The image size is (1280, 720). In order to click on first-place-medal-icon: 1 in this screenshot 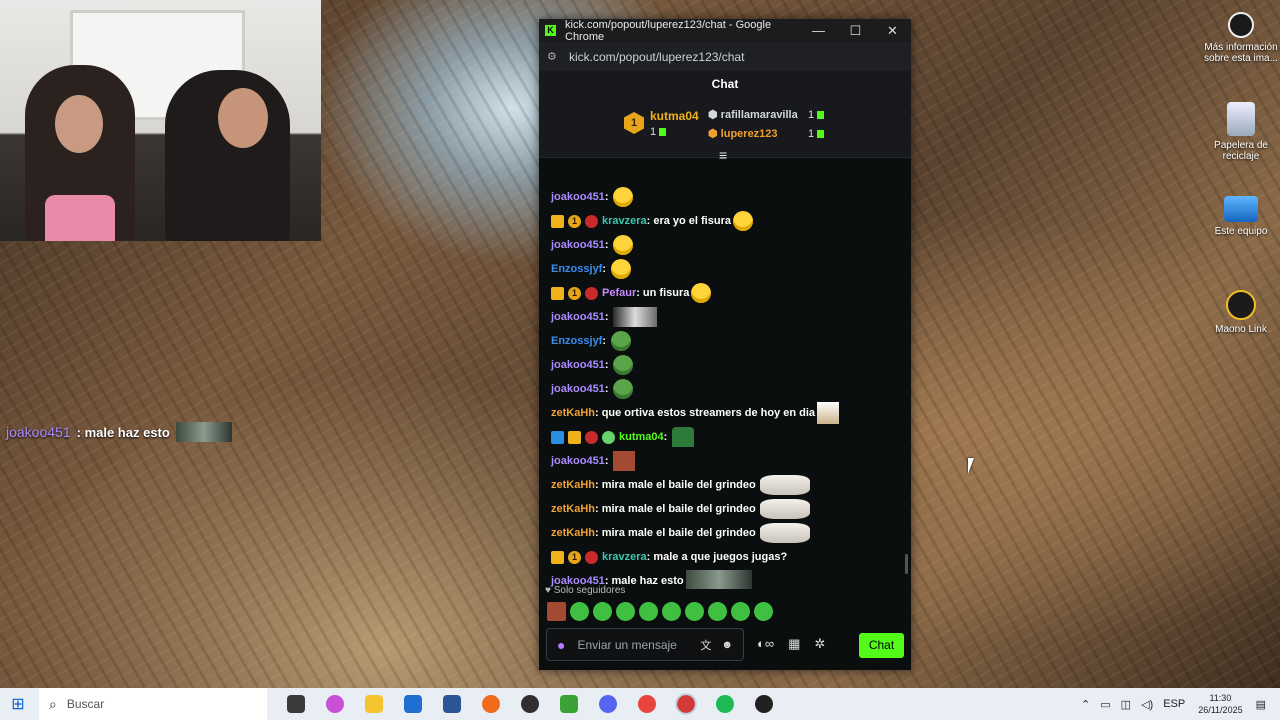, I will do `click(634, 123)`.